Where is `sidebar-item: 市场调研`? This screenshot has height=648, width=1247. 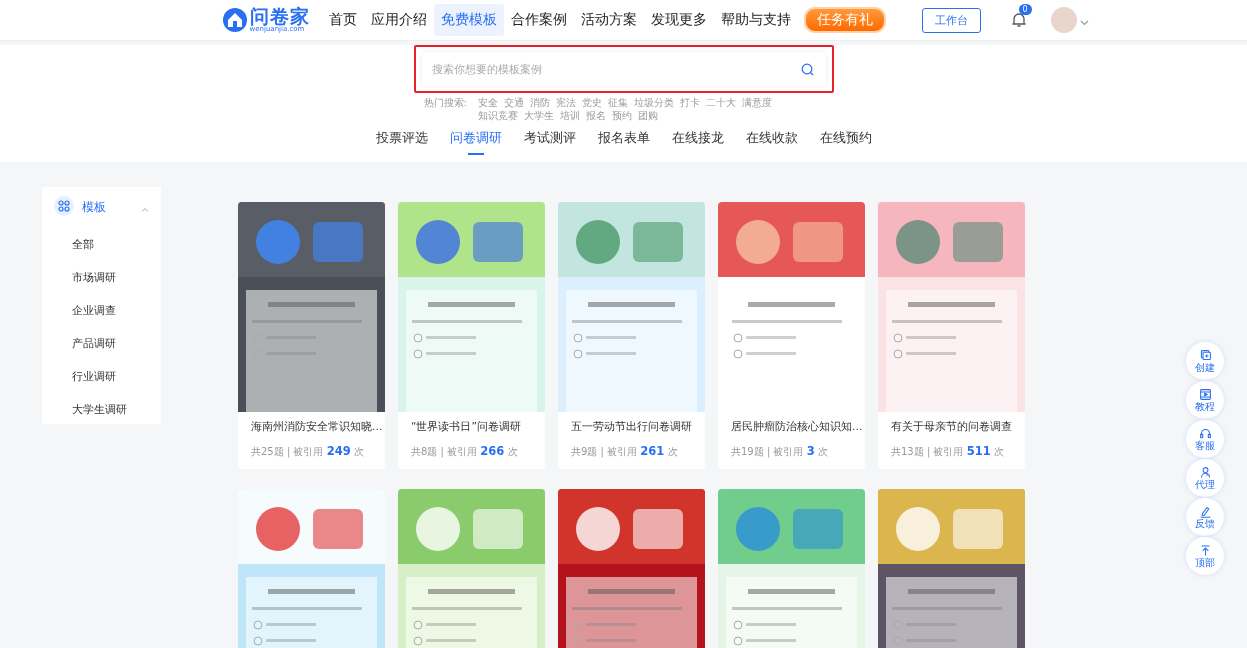
sidebar-item: 市场调研 is located at coordinates (101, 277).